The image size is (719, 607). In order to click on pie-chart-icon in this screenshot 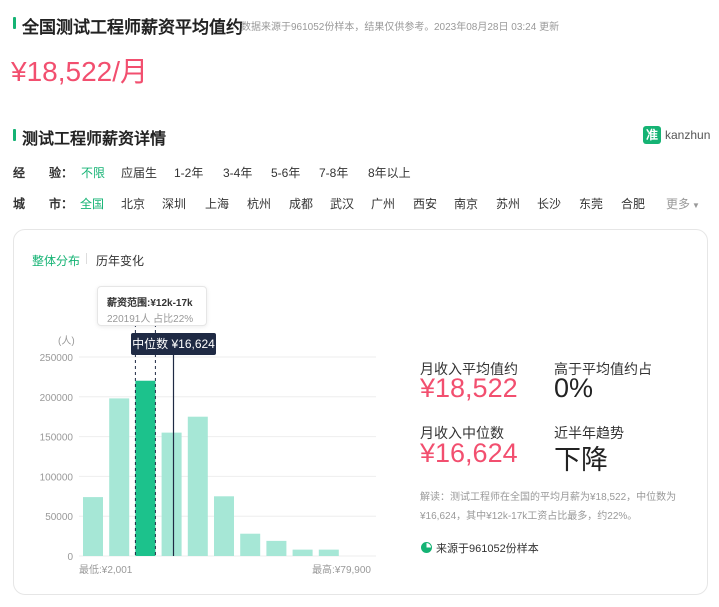, I will do `click(426, 547)`.